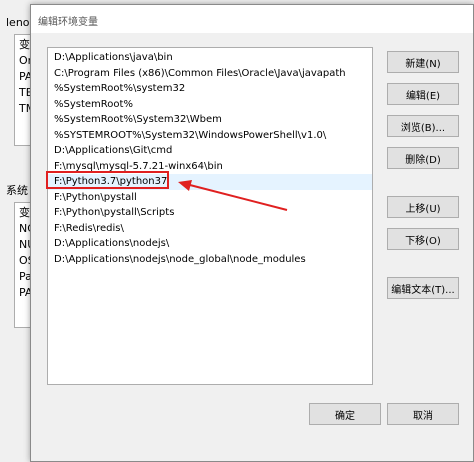 This screenshot has width=474, height=462. What do you see at coordinates (210, 198) in the screenshot?
I see `path-item: F:\Python\pystall` at bounding box center [210, 198].